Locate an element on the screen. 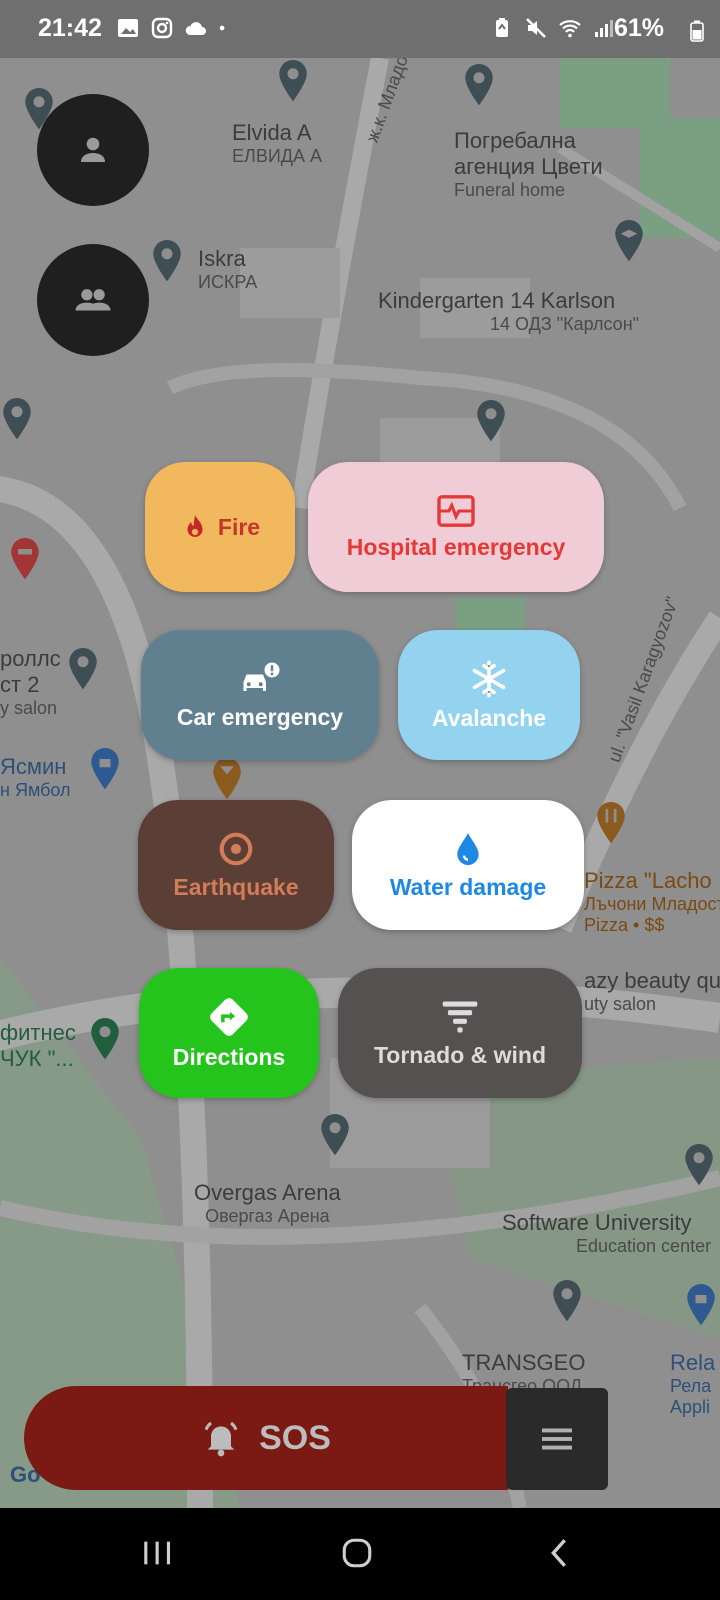 The height and width of the screenshot is (1600, 720). map-place-beauty: azy beauty qu uty salon is located at coordinates (652, 991).